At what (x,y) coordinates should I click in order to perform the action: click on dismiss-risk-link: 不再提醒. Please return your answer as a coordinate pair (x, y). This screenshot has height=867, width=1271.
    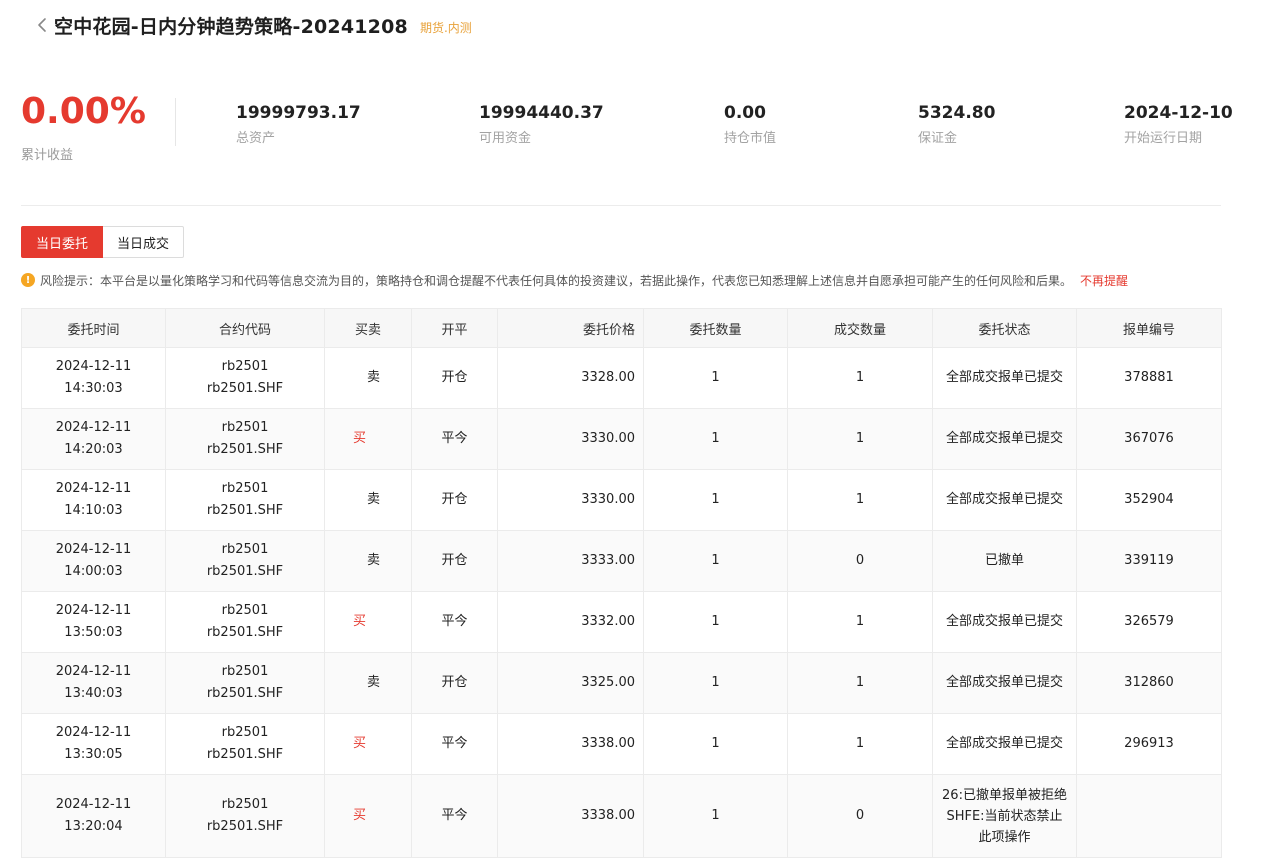
    Looking at the image, I should click on (1104, 280).